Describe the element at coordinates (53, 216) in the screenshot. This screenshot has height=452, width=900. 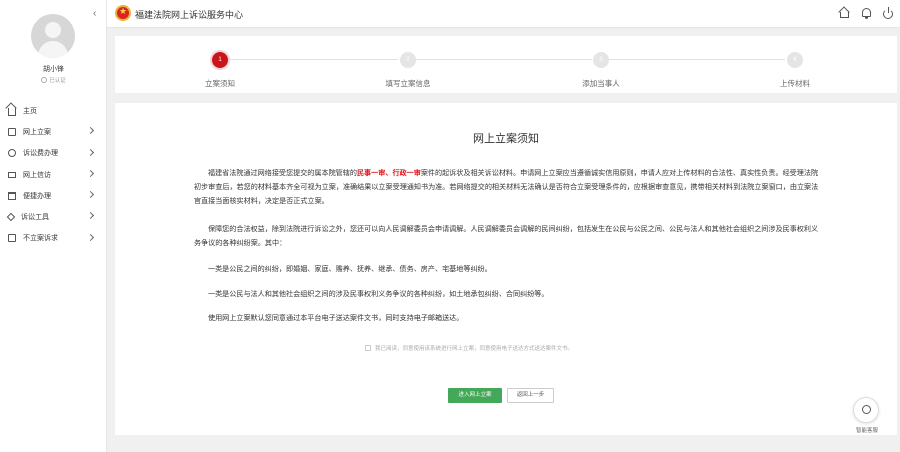
I see `sidebar-item-tools: 诉讼工具` at that location.